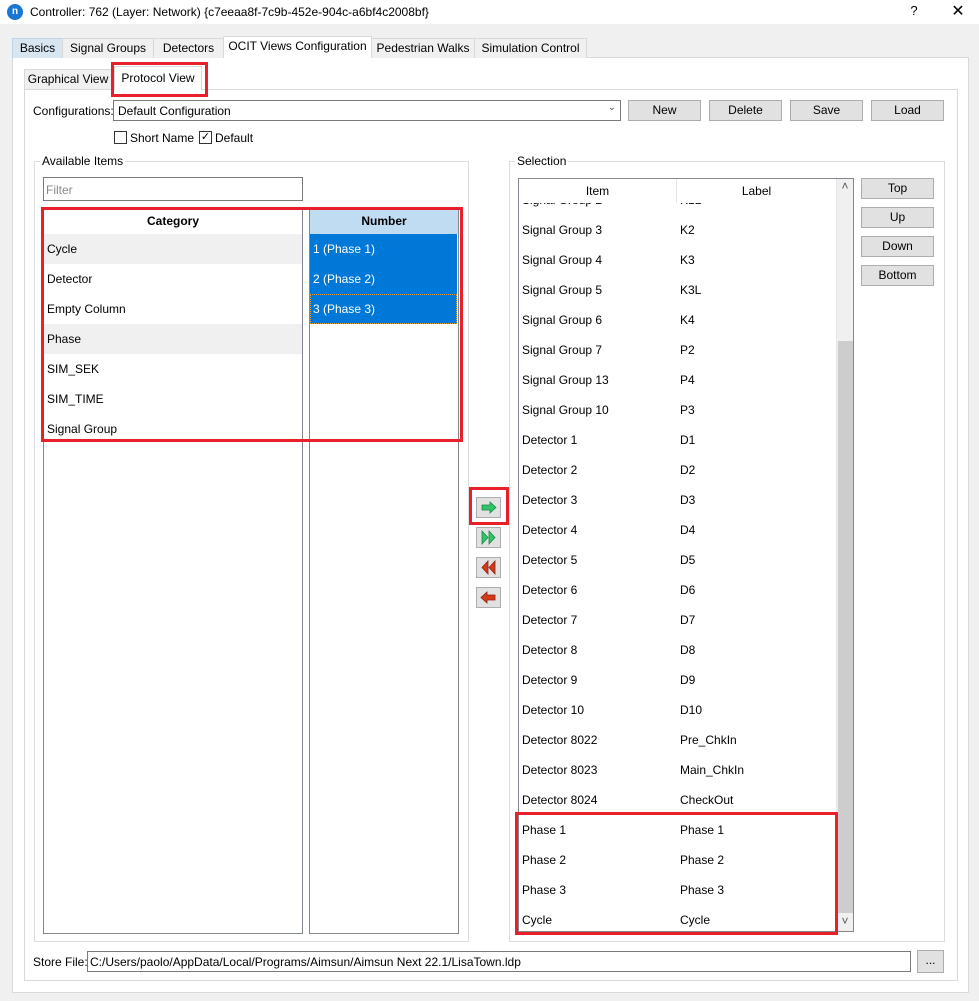 This screenshot has width=979, height=1001. Describe the element at coordinates (677, 918) in the screenshot. I see `selection-row: Cycle Cycle` at that location.